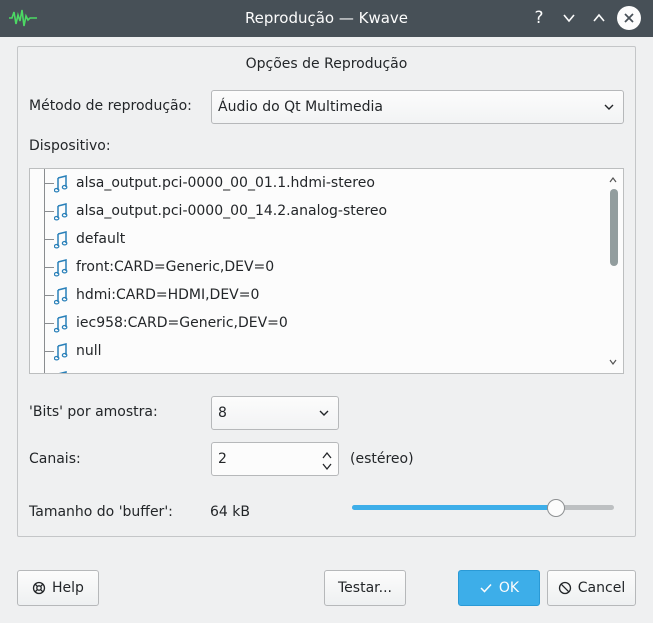 Image resolution: width=653 pixels, height=623 pixels. What do you see at coordinates (599, 18) in the screenshot?
I see `maximize-chevron-up-icon` at bounding box center [599, 18].